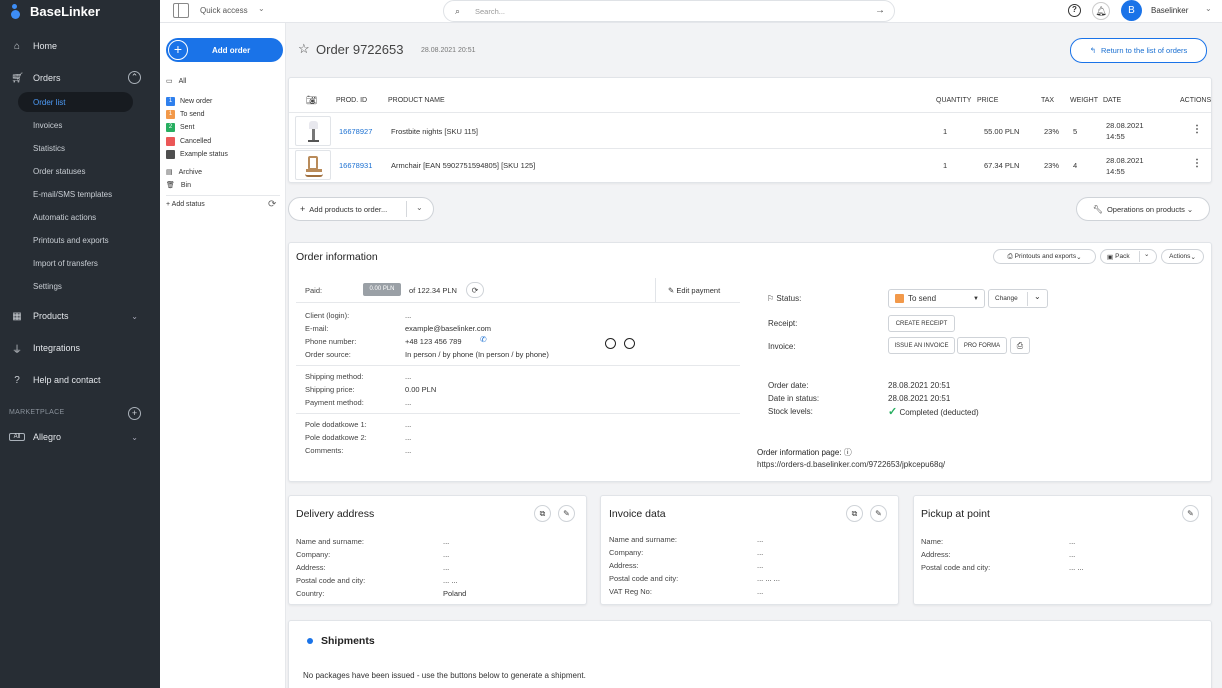  What do you see at coordinates (475, 290) in the screenshot?
I see `refresh-payment-icon: ⟳` at bounding box center [475, 290].